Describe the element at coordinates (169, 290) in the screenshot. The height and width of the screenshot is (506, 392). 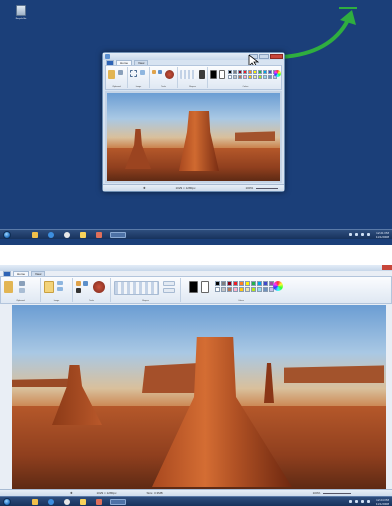
I see `fill-style-icon` at that location.